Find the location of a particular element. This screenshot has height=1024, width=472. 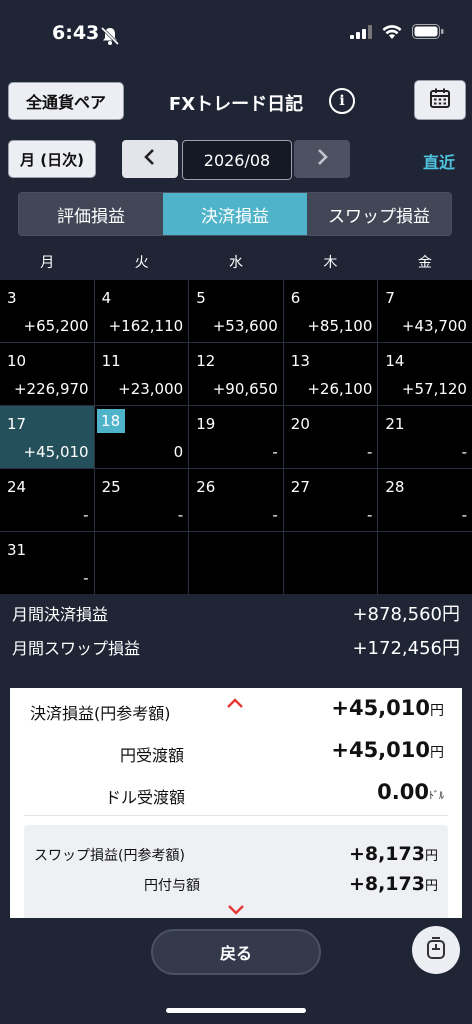

calendar-day-cell: 12 +90,650 is located at coordinates (236, 374).